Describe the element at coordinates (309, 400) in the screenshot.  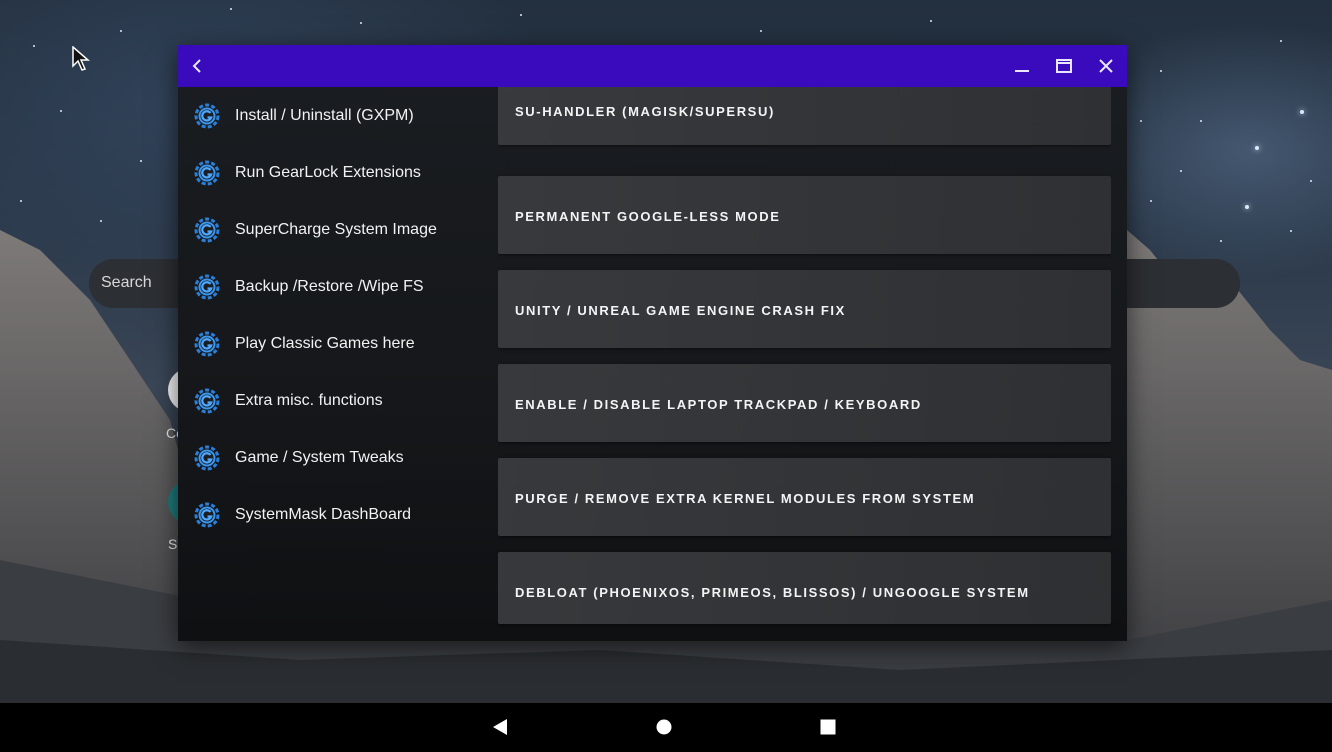
I see `sidebar-item-label: Extra misc. functions` at that location.